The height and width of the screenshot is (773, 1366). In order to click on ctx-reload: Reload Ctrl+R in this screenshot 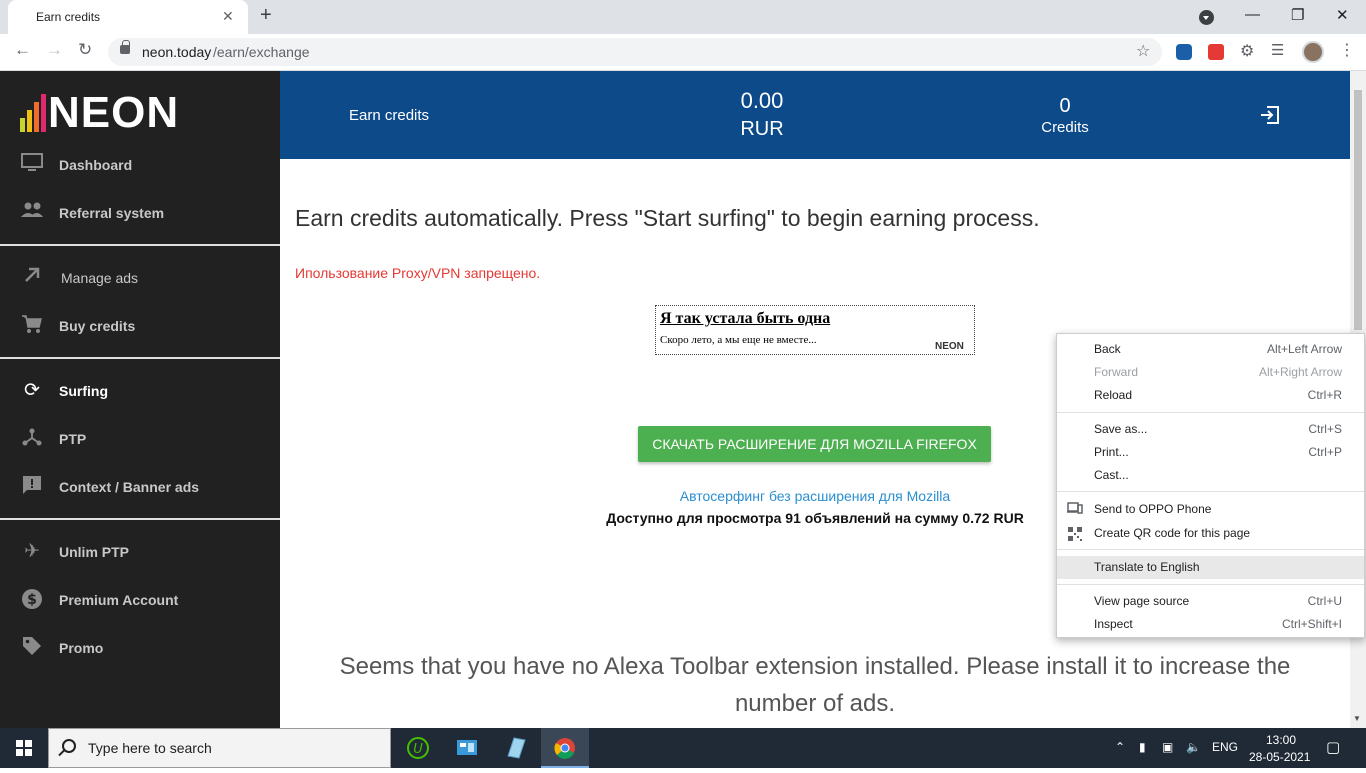, I will do `click(1210, 395)`.